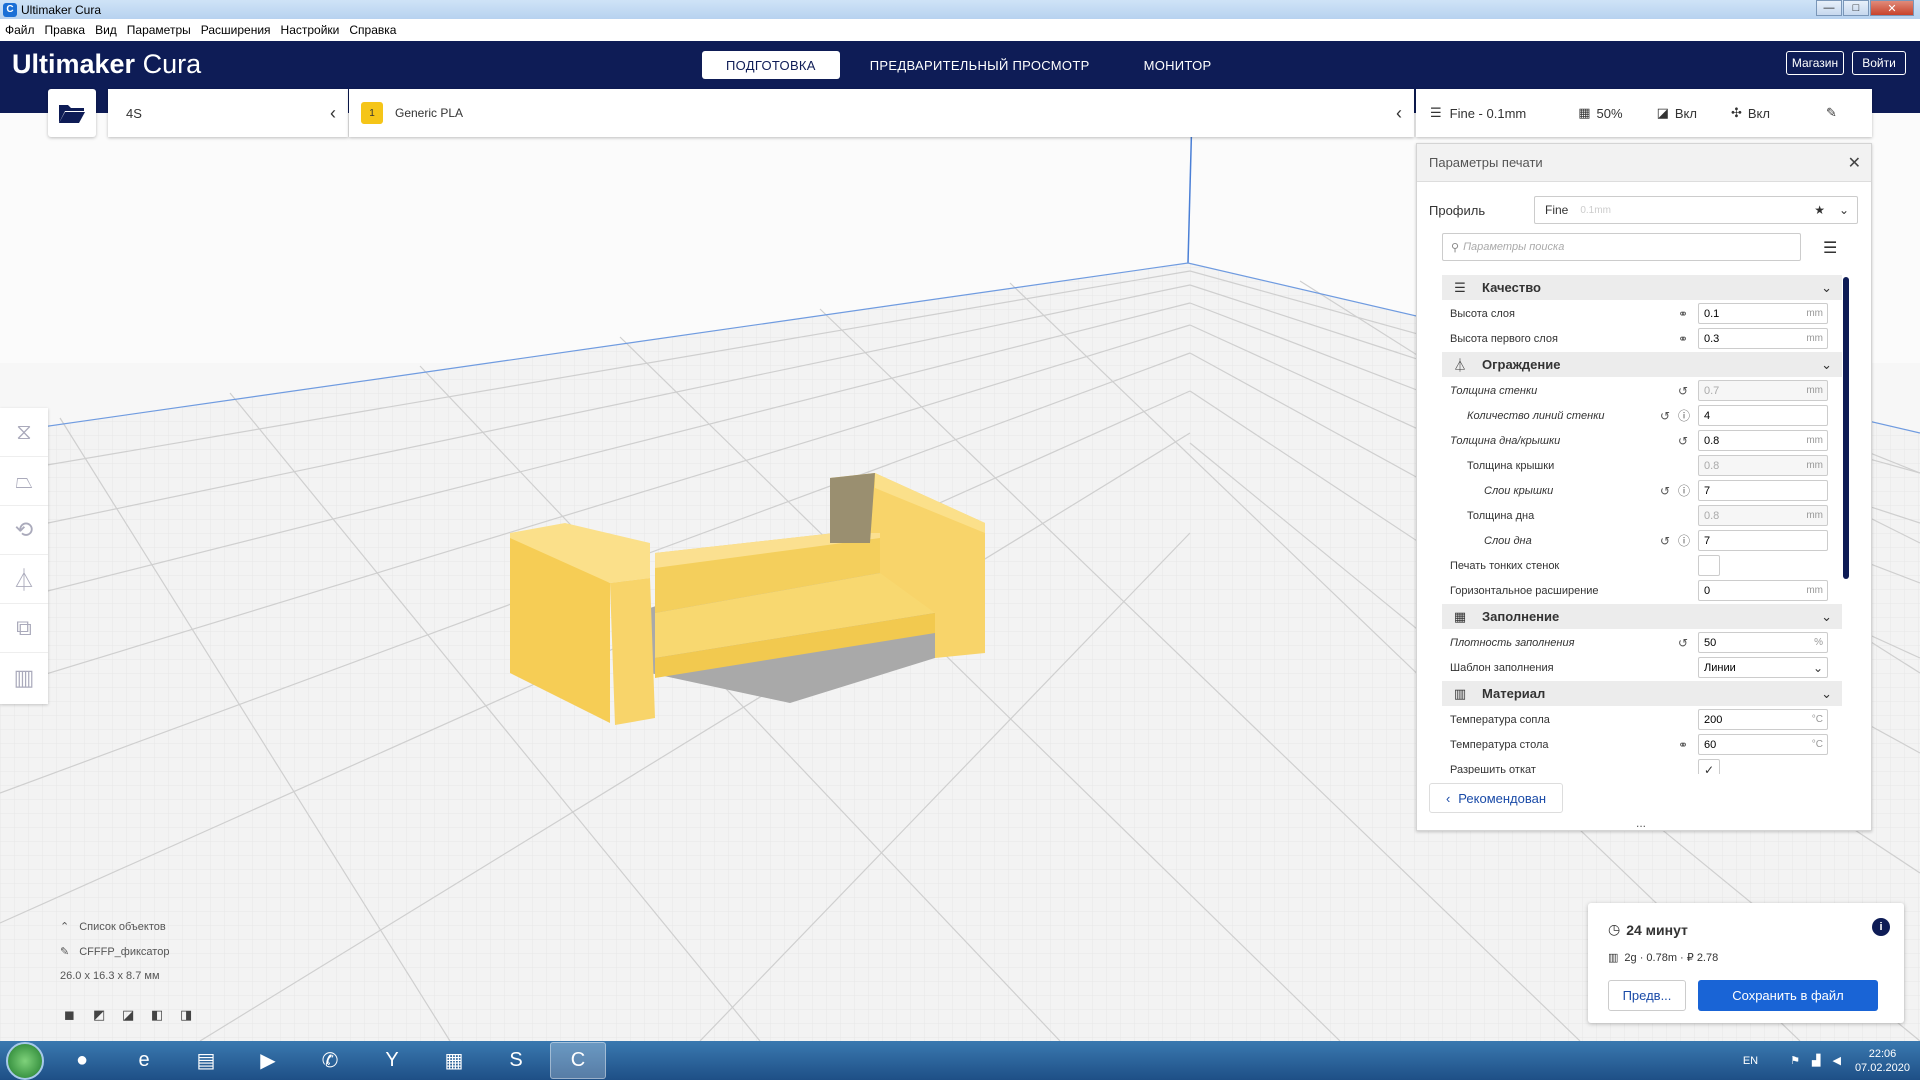 The height and width of the screenshot is (1080, 1920). What do you see at coordinates (24, 628) in the screenshot?
I see `per-model-settings-icon: ⧉` at bounding box center [24, 628].